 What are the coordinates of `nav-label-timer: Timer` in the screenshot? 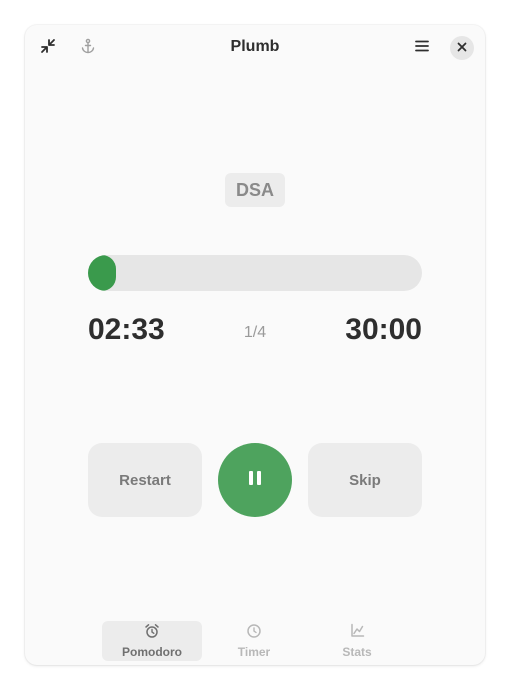 It's located at (254, 652).